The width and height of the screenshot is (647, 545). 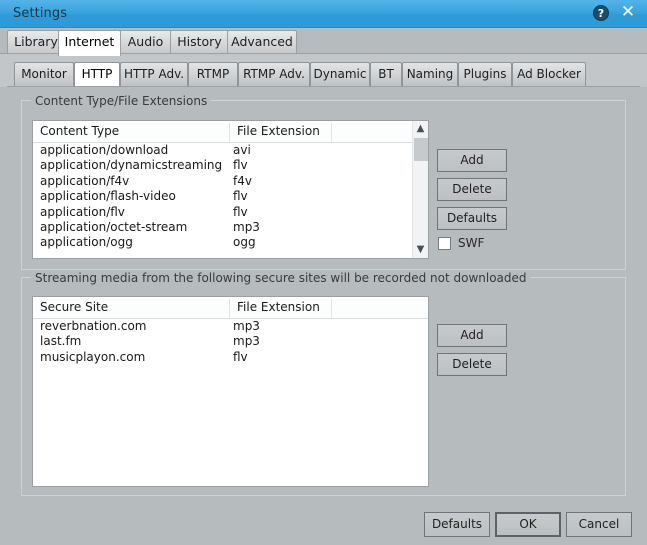 What do you see at coordinates (420, 250) in the screenshot?
I see `chevron-down-icon: ▼` at bounding box center [420, 250].